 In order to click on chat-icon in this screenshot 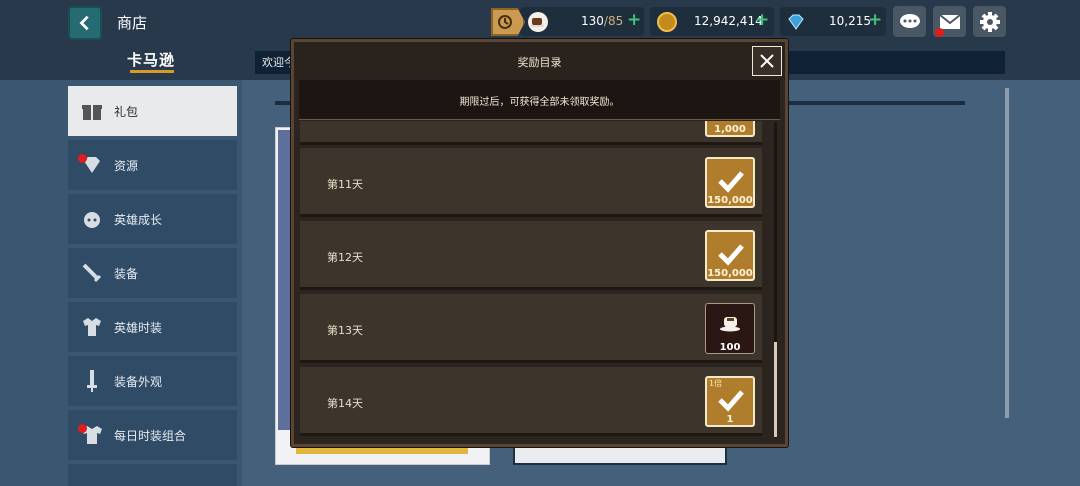, I will do `click(909, 20)`.